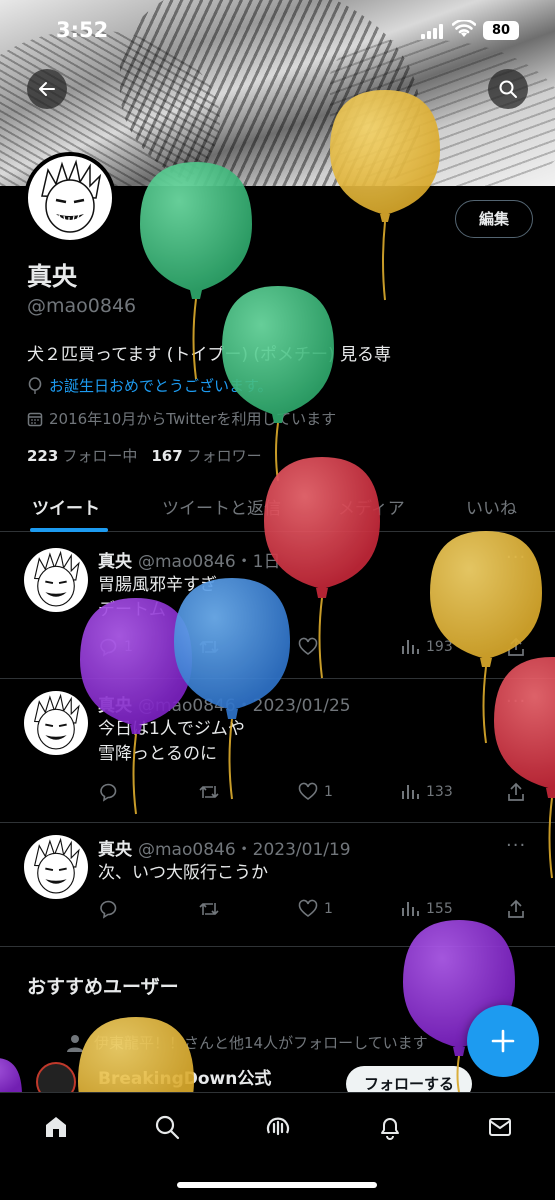 Image resolution: width=555 pixels, height=1200 pixels. Describe the element at coordinates (277, 606) in the screenshot. I see `tweet-item: 真央 @mao0846・1日 ··· 胃腸風邪辛すぎ デートム 1 193` at that location.